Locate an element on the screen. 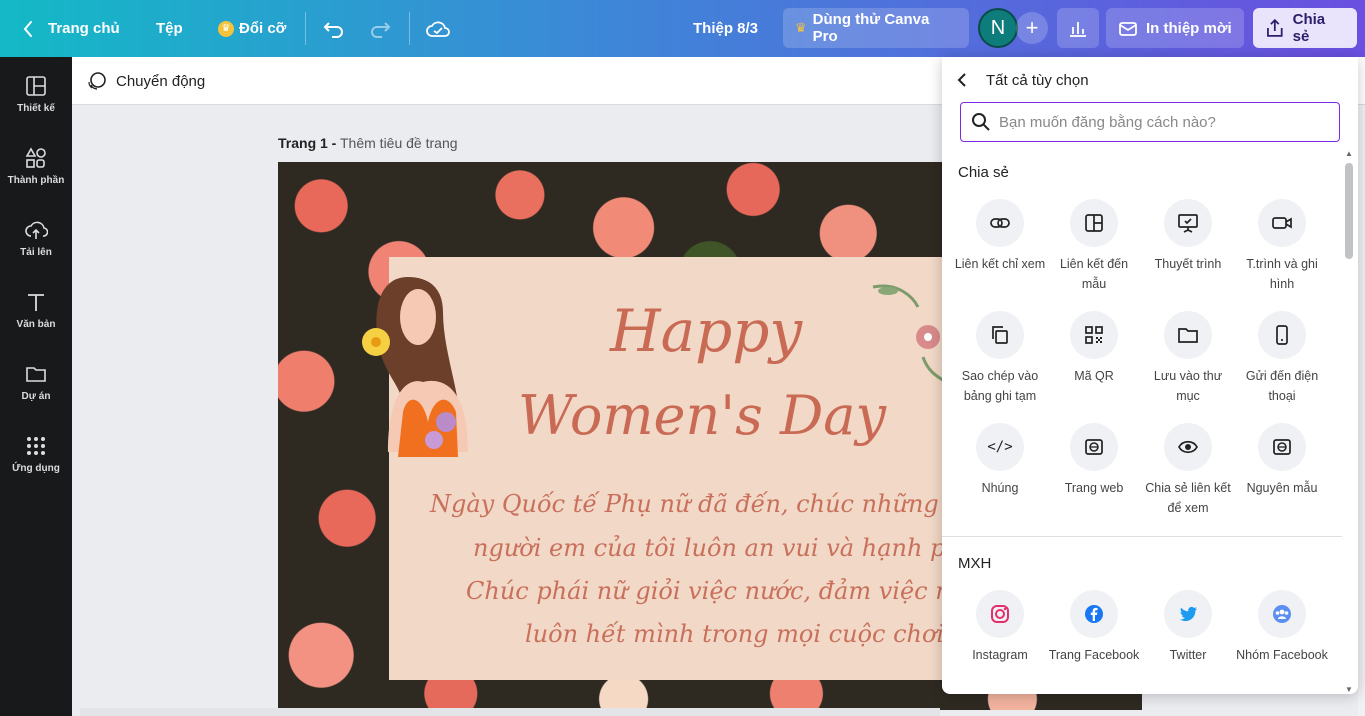  option-label: Instagram is located at coordinates (1000, 655).